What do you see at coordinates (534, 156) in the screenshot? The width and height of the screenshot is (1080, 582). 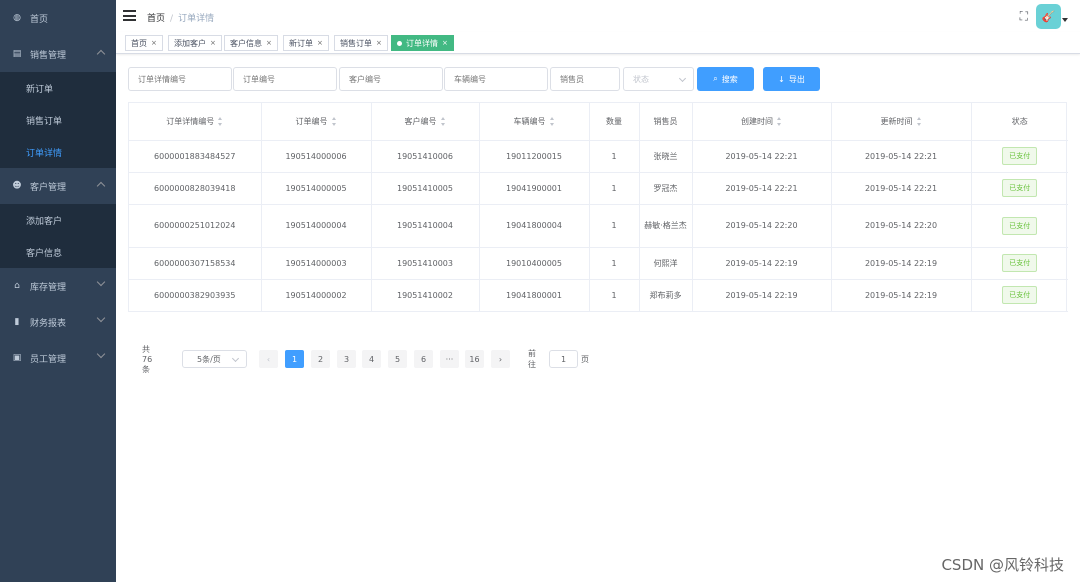 I see `cell-vehicle-no: 19011200015` at bounding box center [534, 156].